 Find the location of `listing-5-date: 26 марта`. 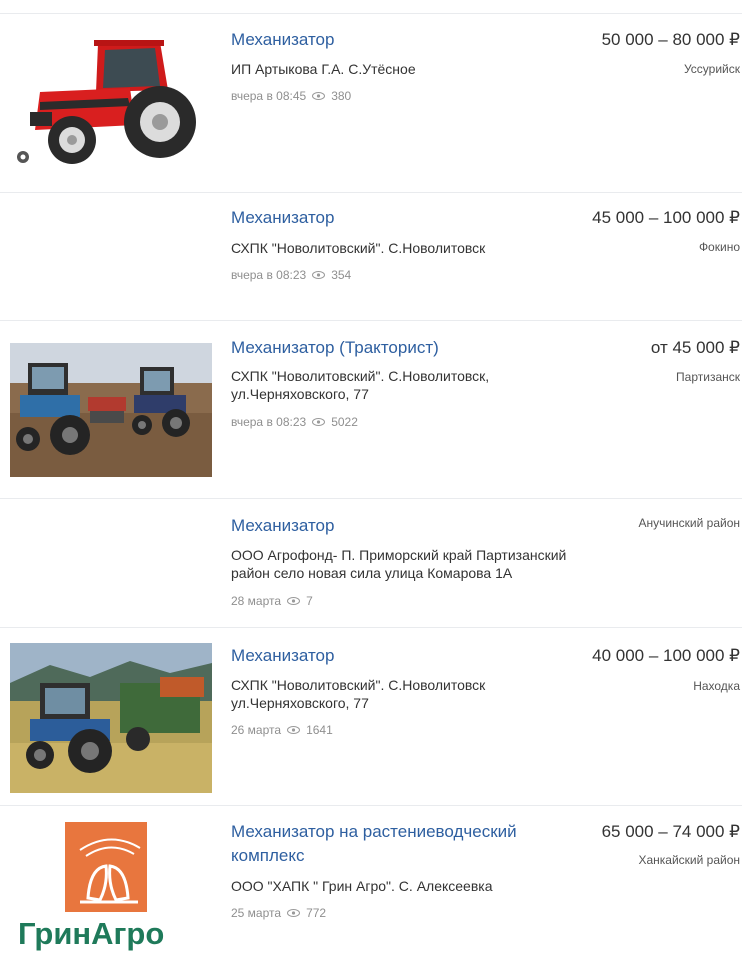

listing-5-date: 26 марта is located at coordinates (256, 730).